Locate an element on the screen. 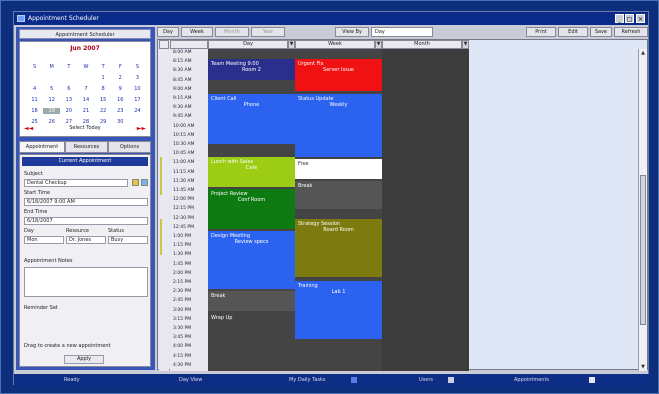  sidebar-header: Appointment Scheduler is located at coordinates (85, 34).